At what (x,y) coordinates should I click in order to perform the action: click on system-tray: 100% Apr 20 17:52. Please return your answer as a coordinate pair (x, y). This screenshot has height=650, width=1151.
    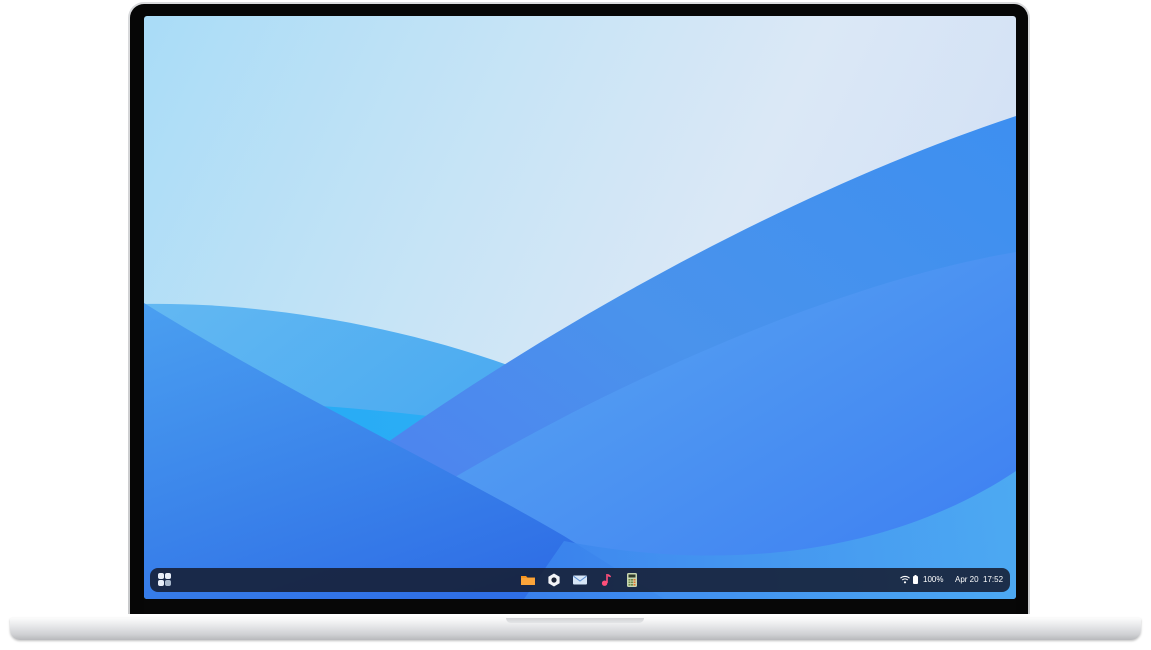
    Looking at the image, I should click on (952, 580).